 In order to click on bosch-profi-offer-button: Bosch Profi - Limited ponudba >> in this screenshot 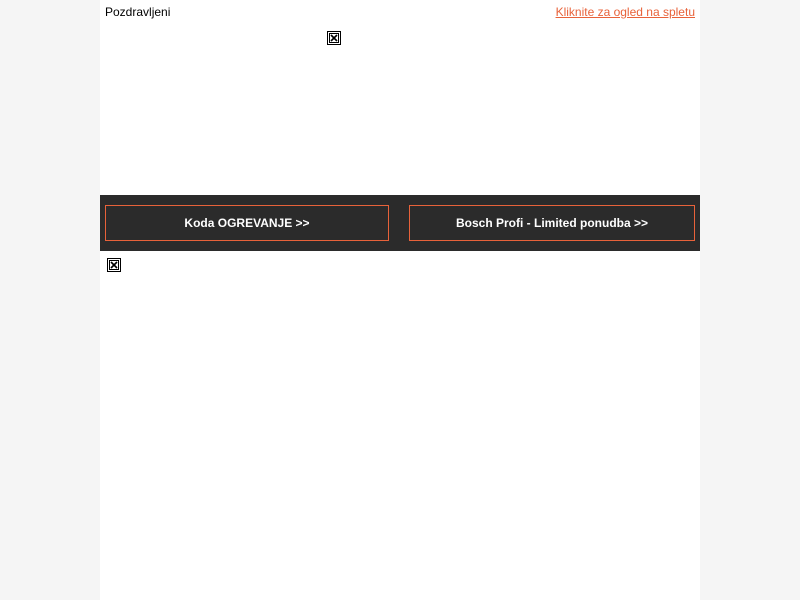, I will do `click(552, 223)`.